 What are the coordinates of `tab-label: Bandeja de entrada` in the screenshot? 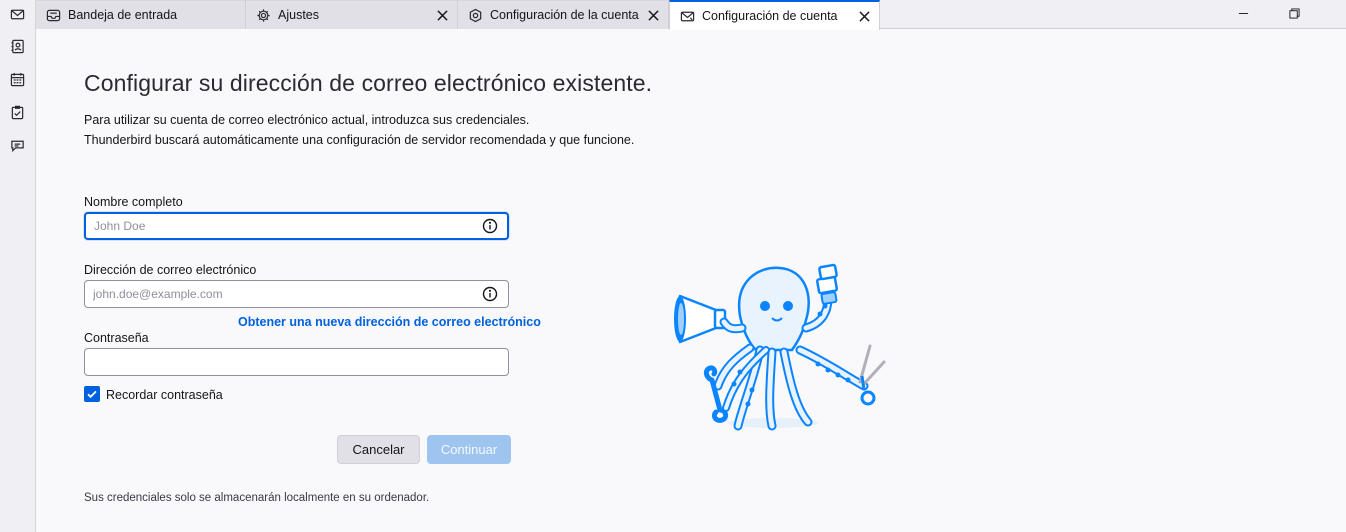 It's located at (123, 15).